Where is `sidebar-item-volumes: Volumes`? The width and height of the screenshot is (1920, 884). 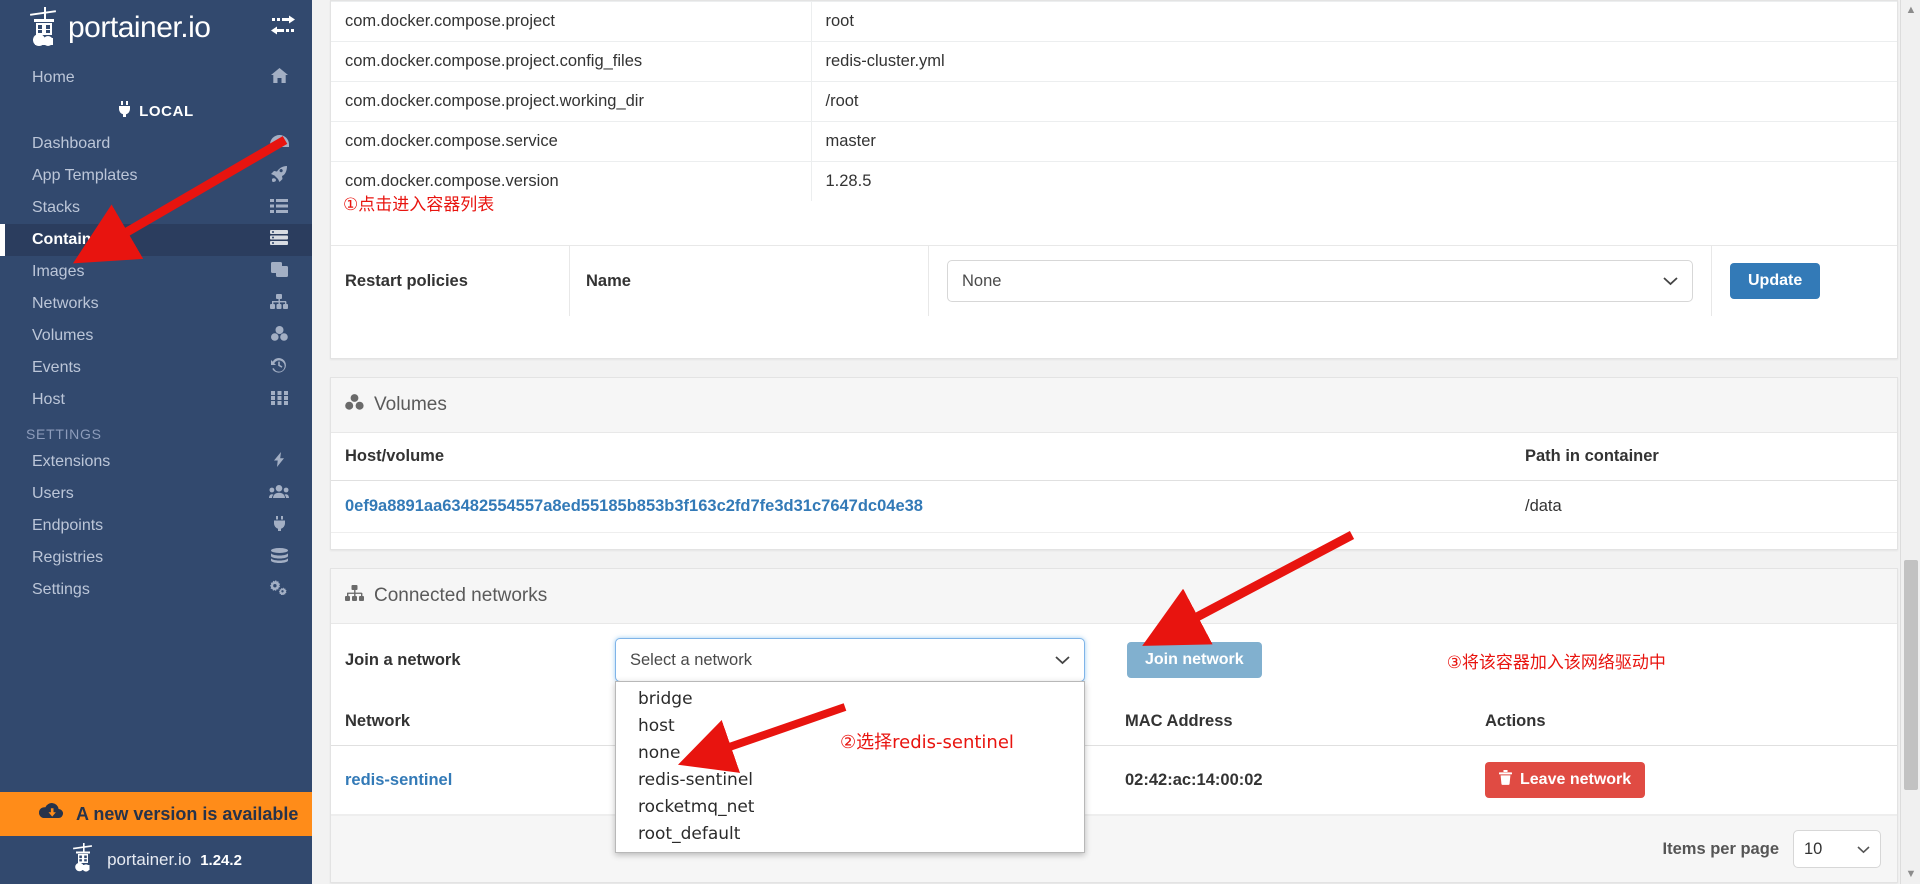
sidebar-item-volumes: Volumes is located at coordinates (156, 336).